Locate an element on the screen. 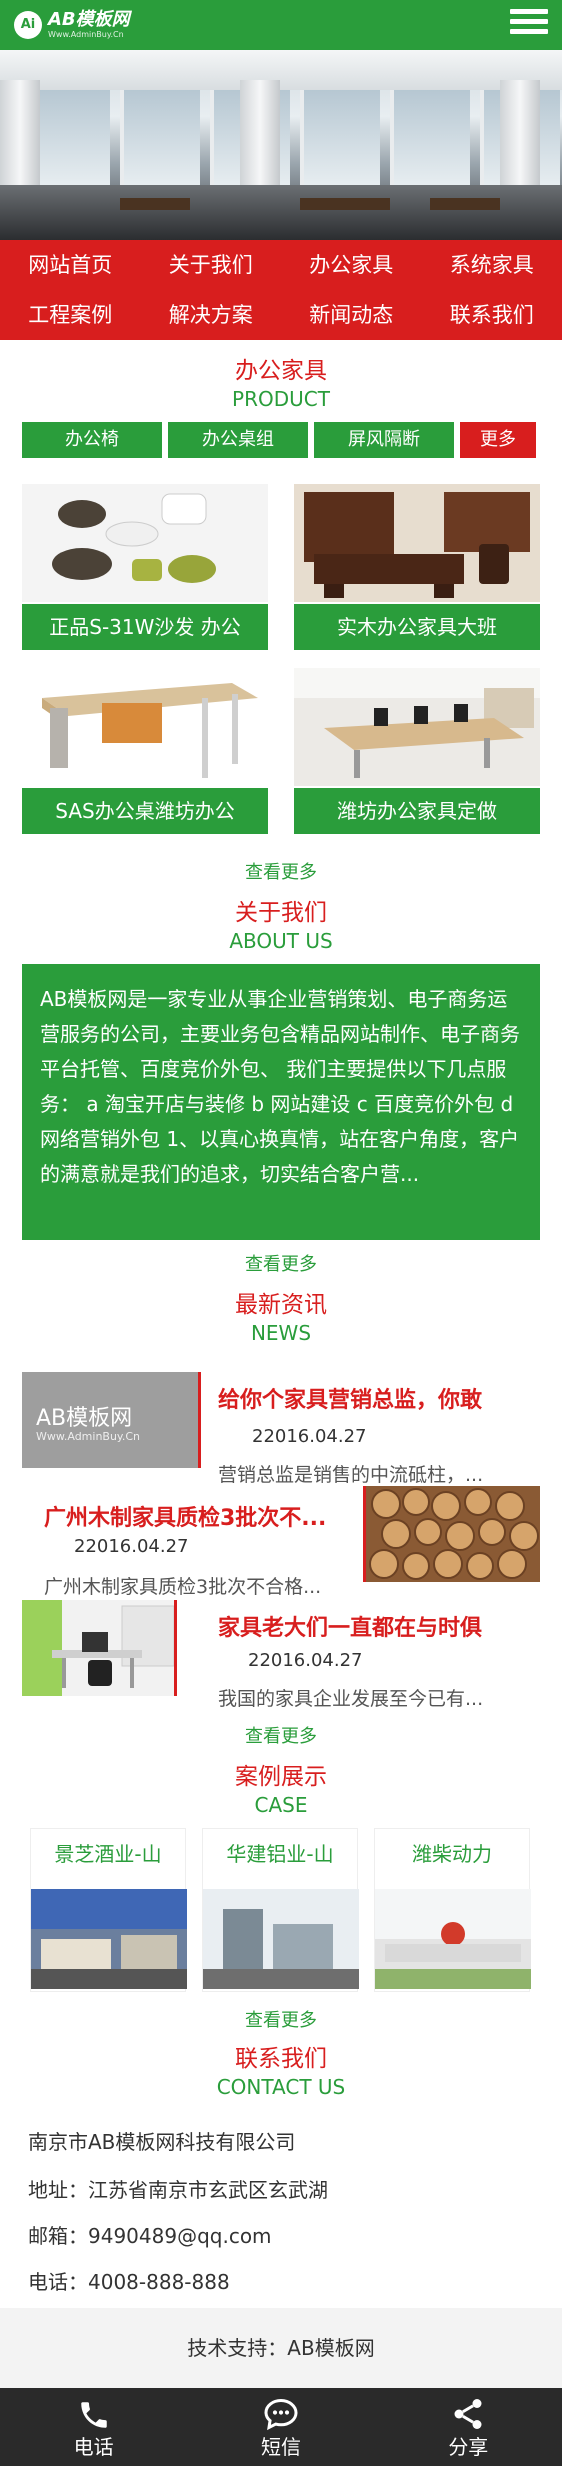 This screenshot has height=2466, width=562. call-label: 电话 is located at coordinates (93, 2447).